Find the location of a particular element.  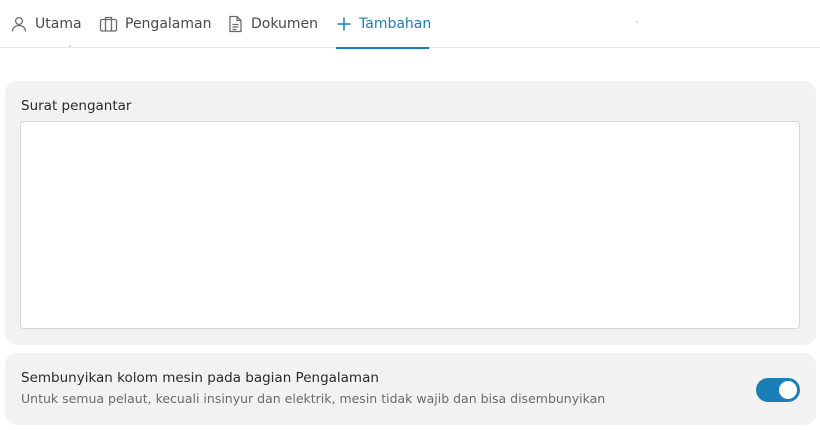

plus-icon is located at coordinates (344, 24).